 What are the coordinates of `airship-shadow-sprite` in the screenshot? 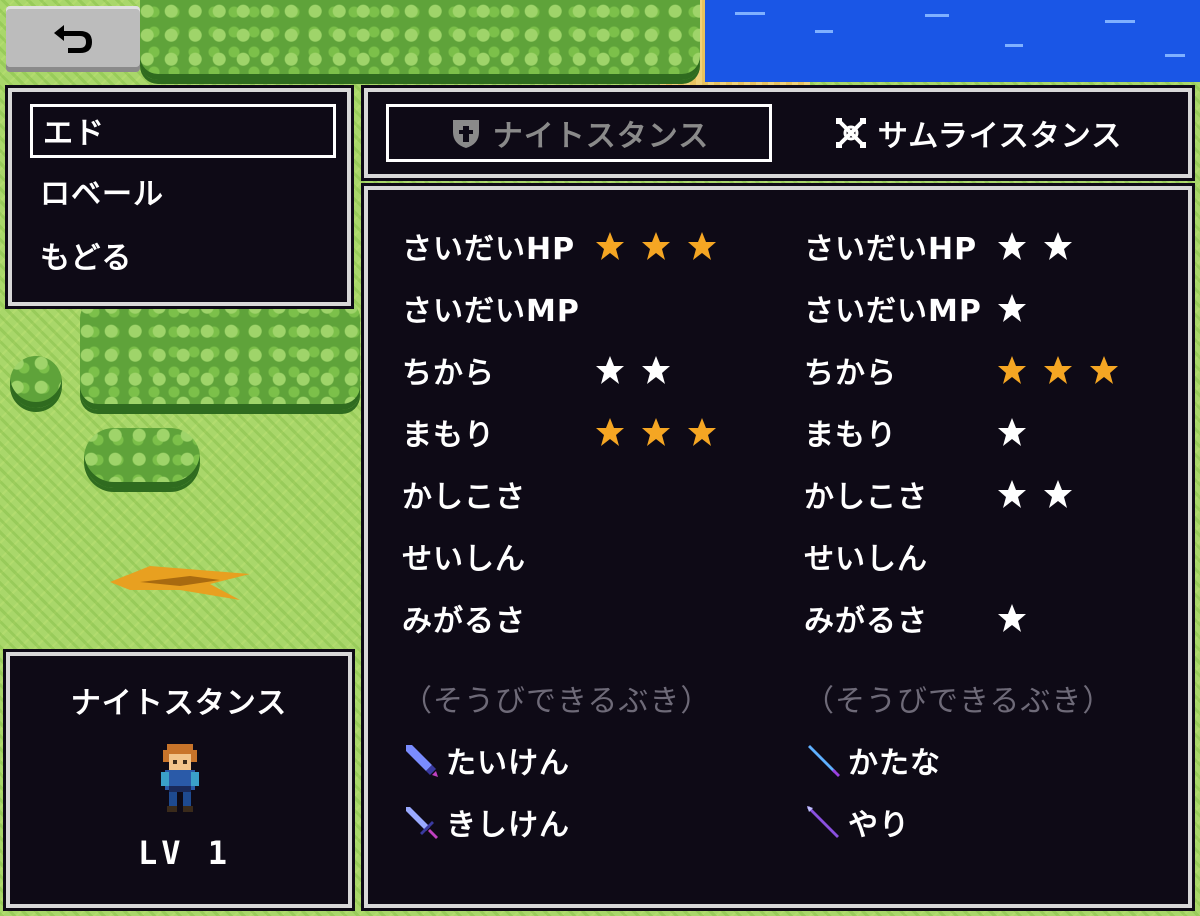 It's located at (180, 583).